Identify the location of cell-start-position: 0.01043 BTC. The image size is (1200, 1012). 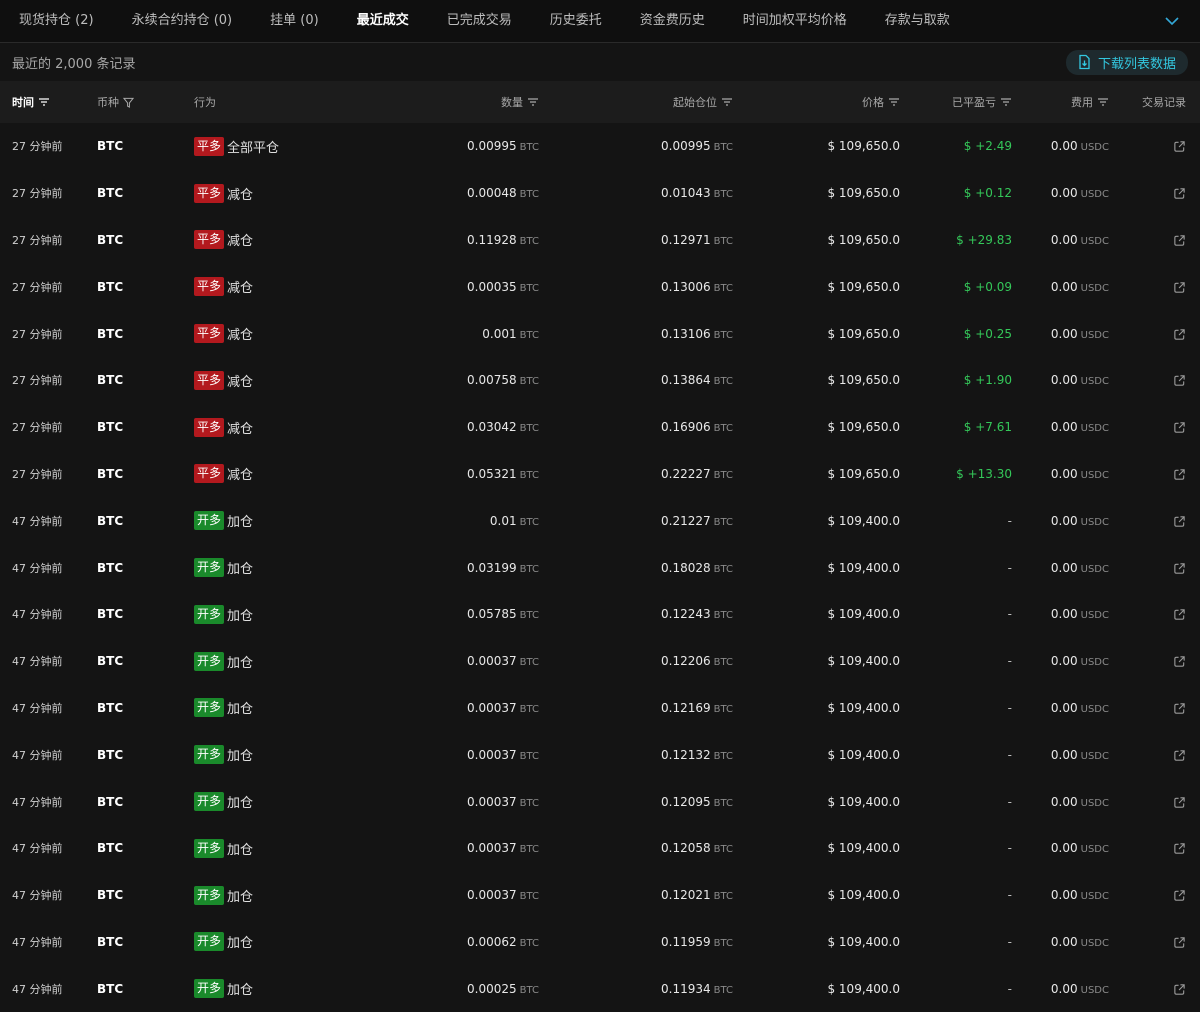
(636, 193).